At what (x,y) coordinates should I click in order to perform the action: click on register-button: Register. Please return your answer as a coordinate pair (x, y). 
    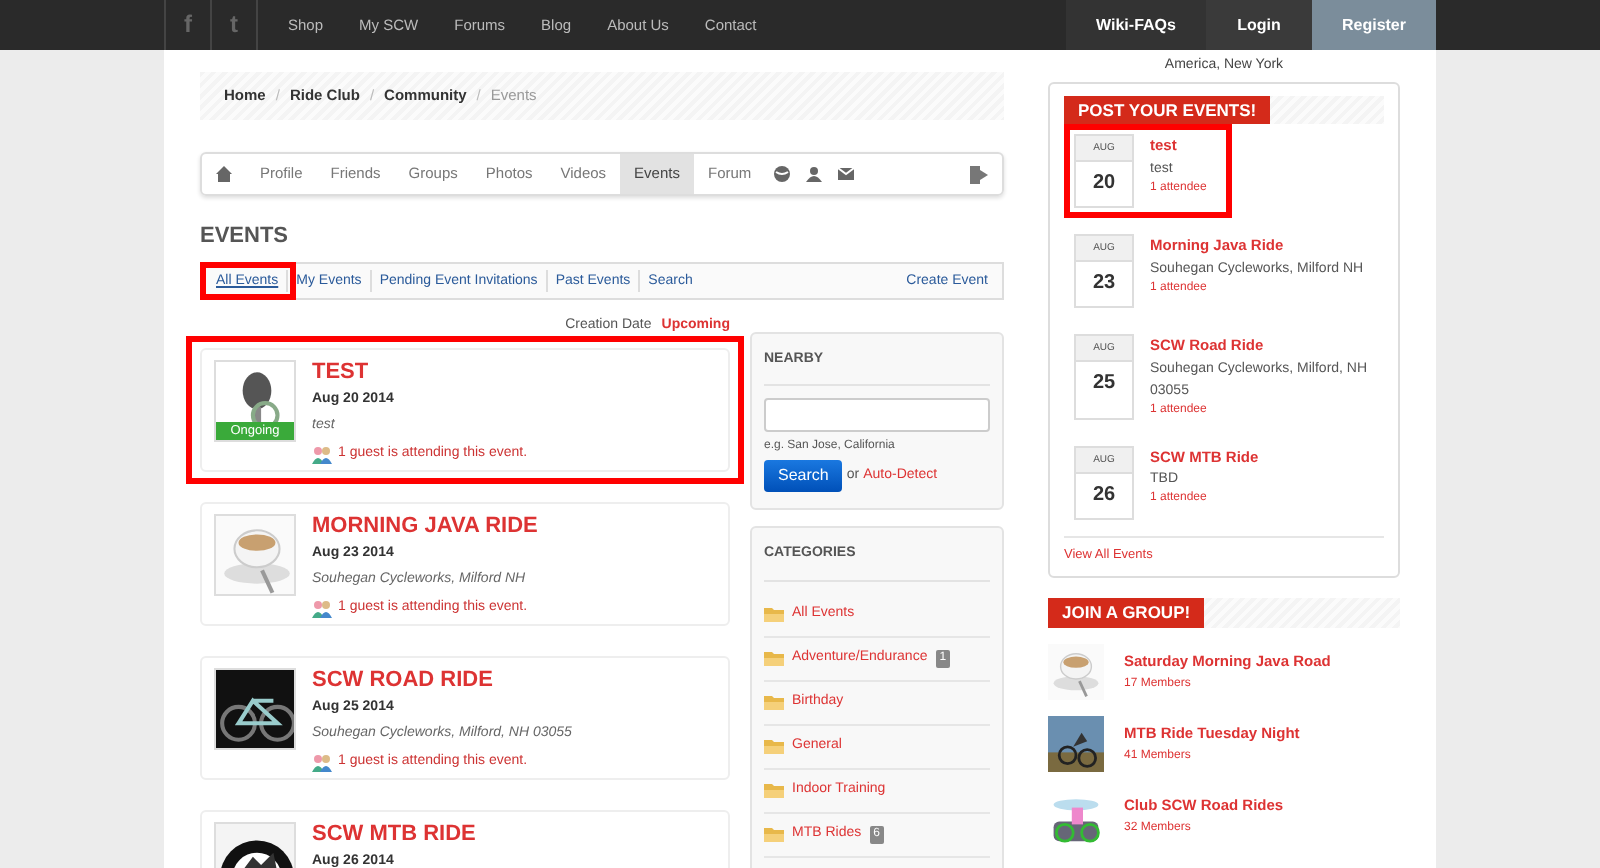
    Looking at the image, I should click on (1374, 25).